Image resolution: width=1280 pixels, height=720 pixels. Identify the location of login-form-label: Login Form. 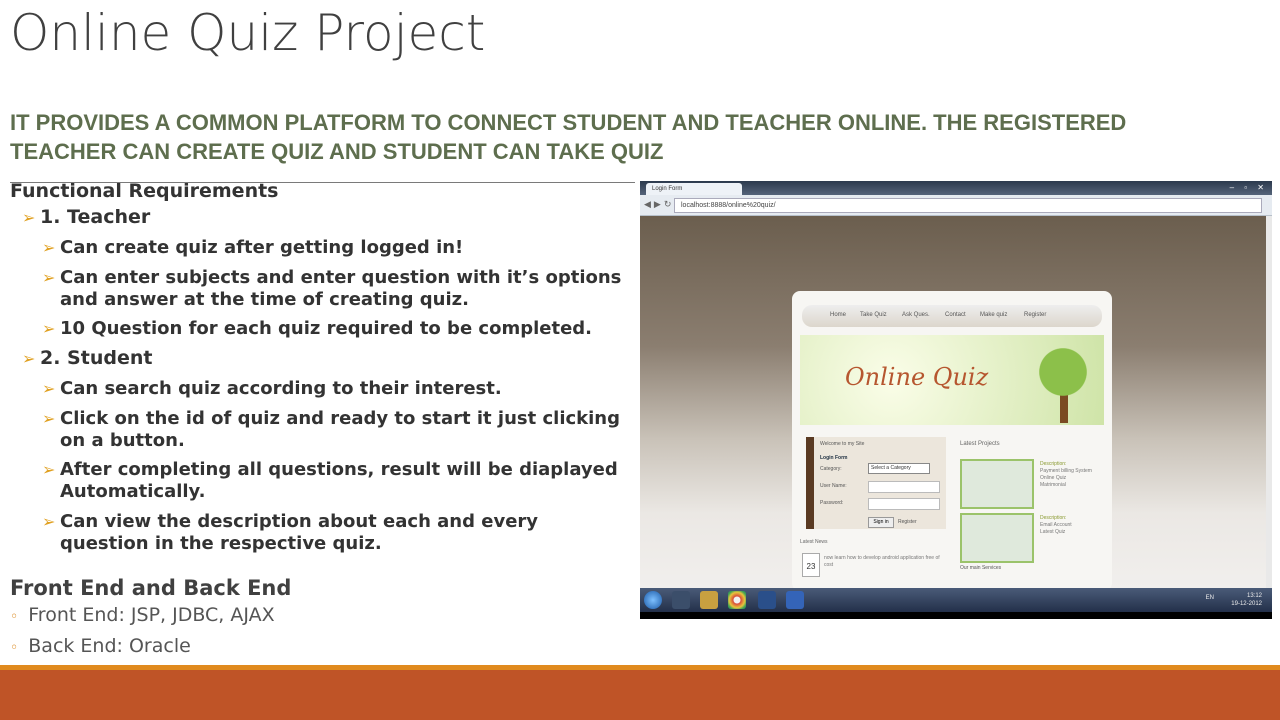
(834, 458).